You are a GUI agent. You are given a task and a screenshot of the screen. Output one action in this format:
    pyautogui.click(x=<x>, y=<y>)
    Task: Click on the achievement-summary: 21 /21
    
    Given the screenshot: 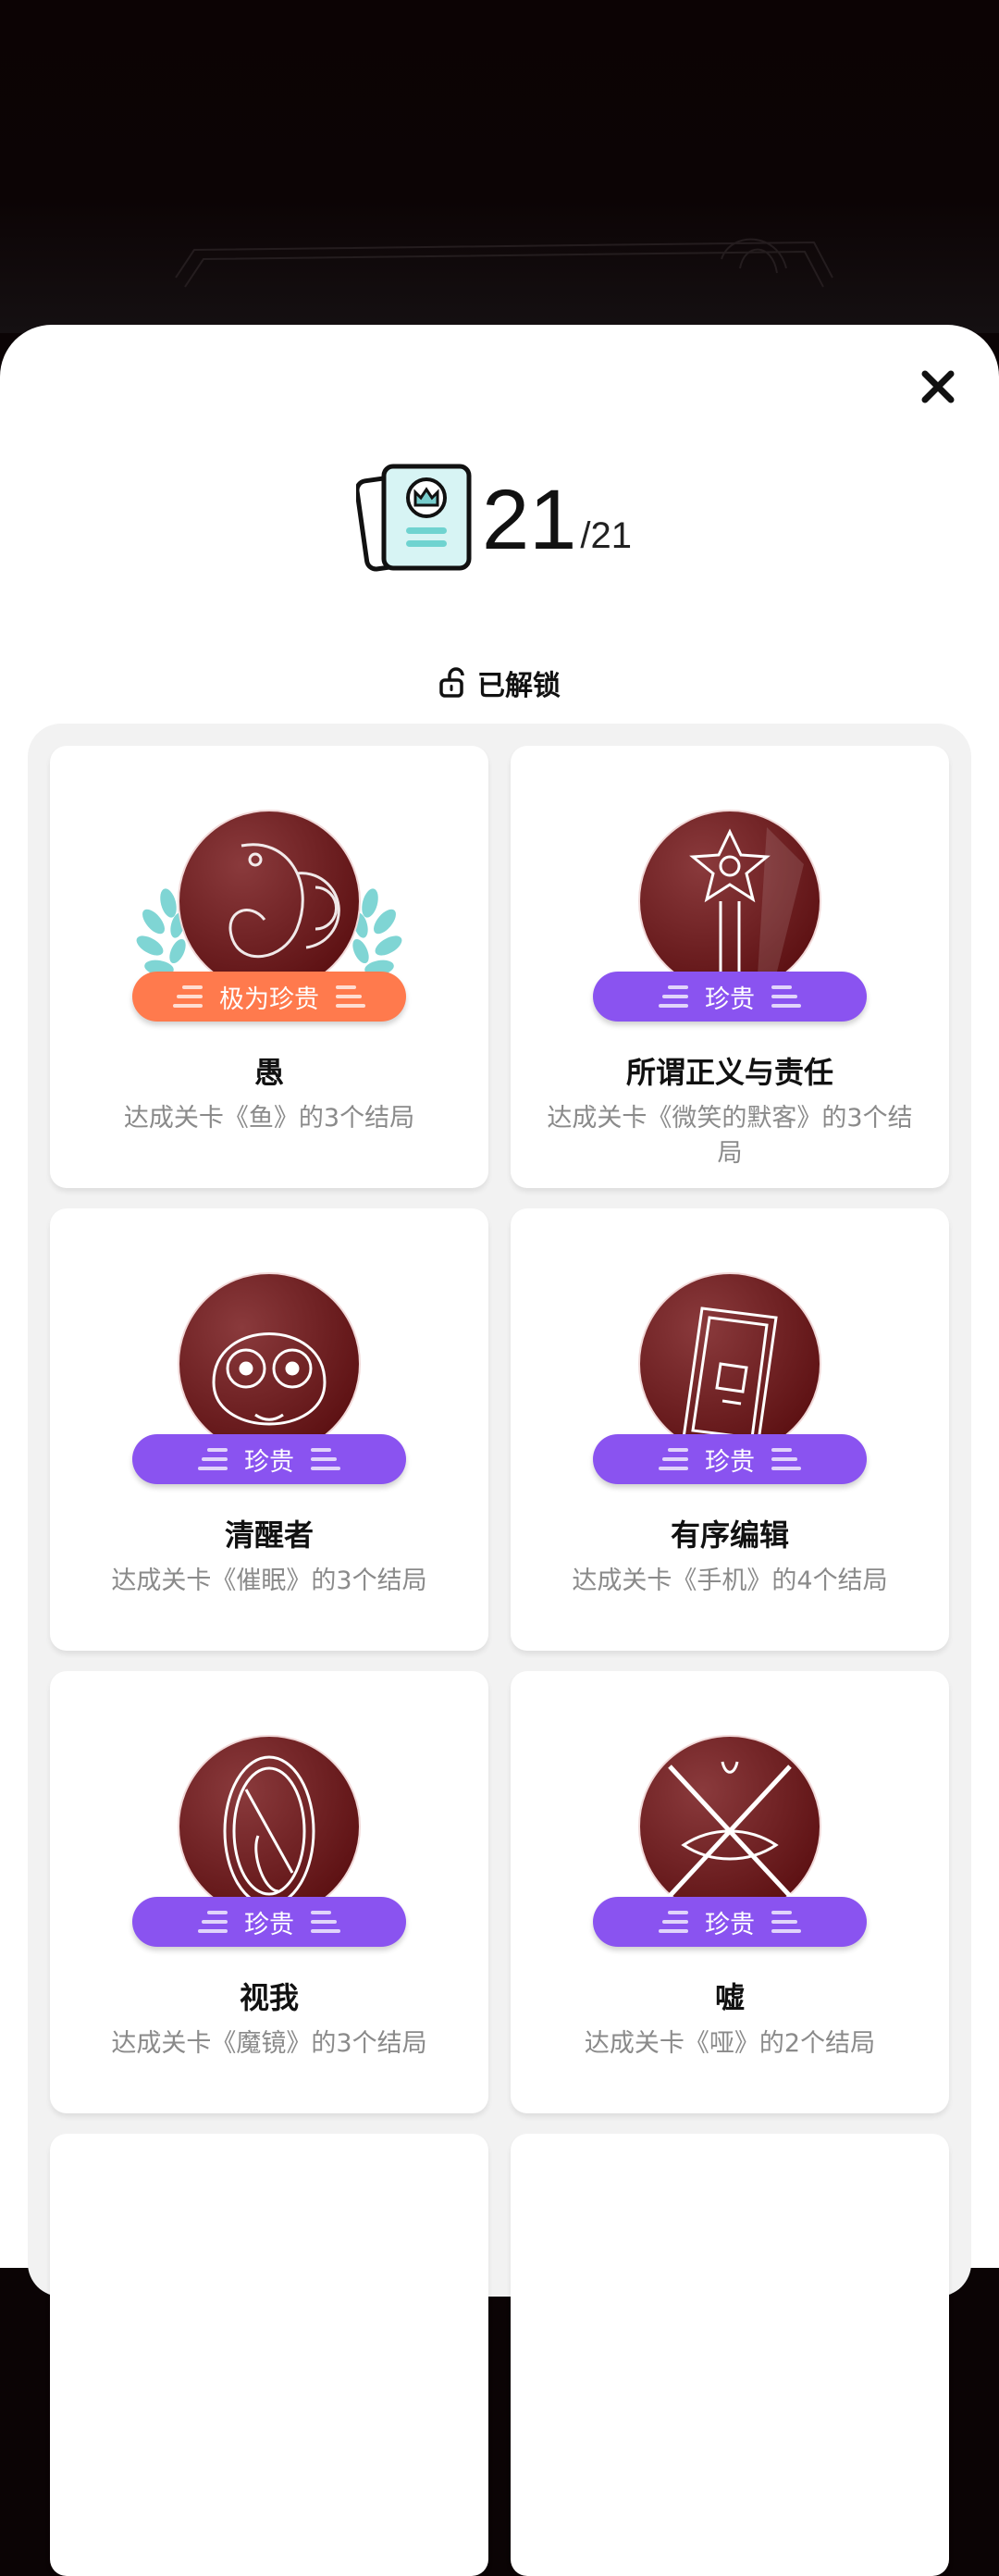 What is the action you would take?
    pyautogui.click(x=494, y=515)
    